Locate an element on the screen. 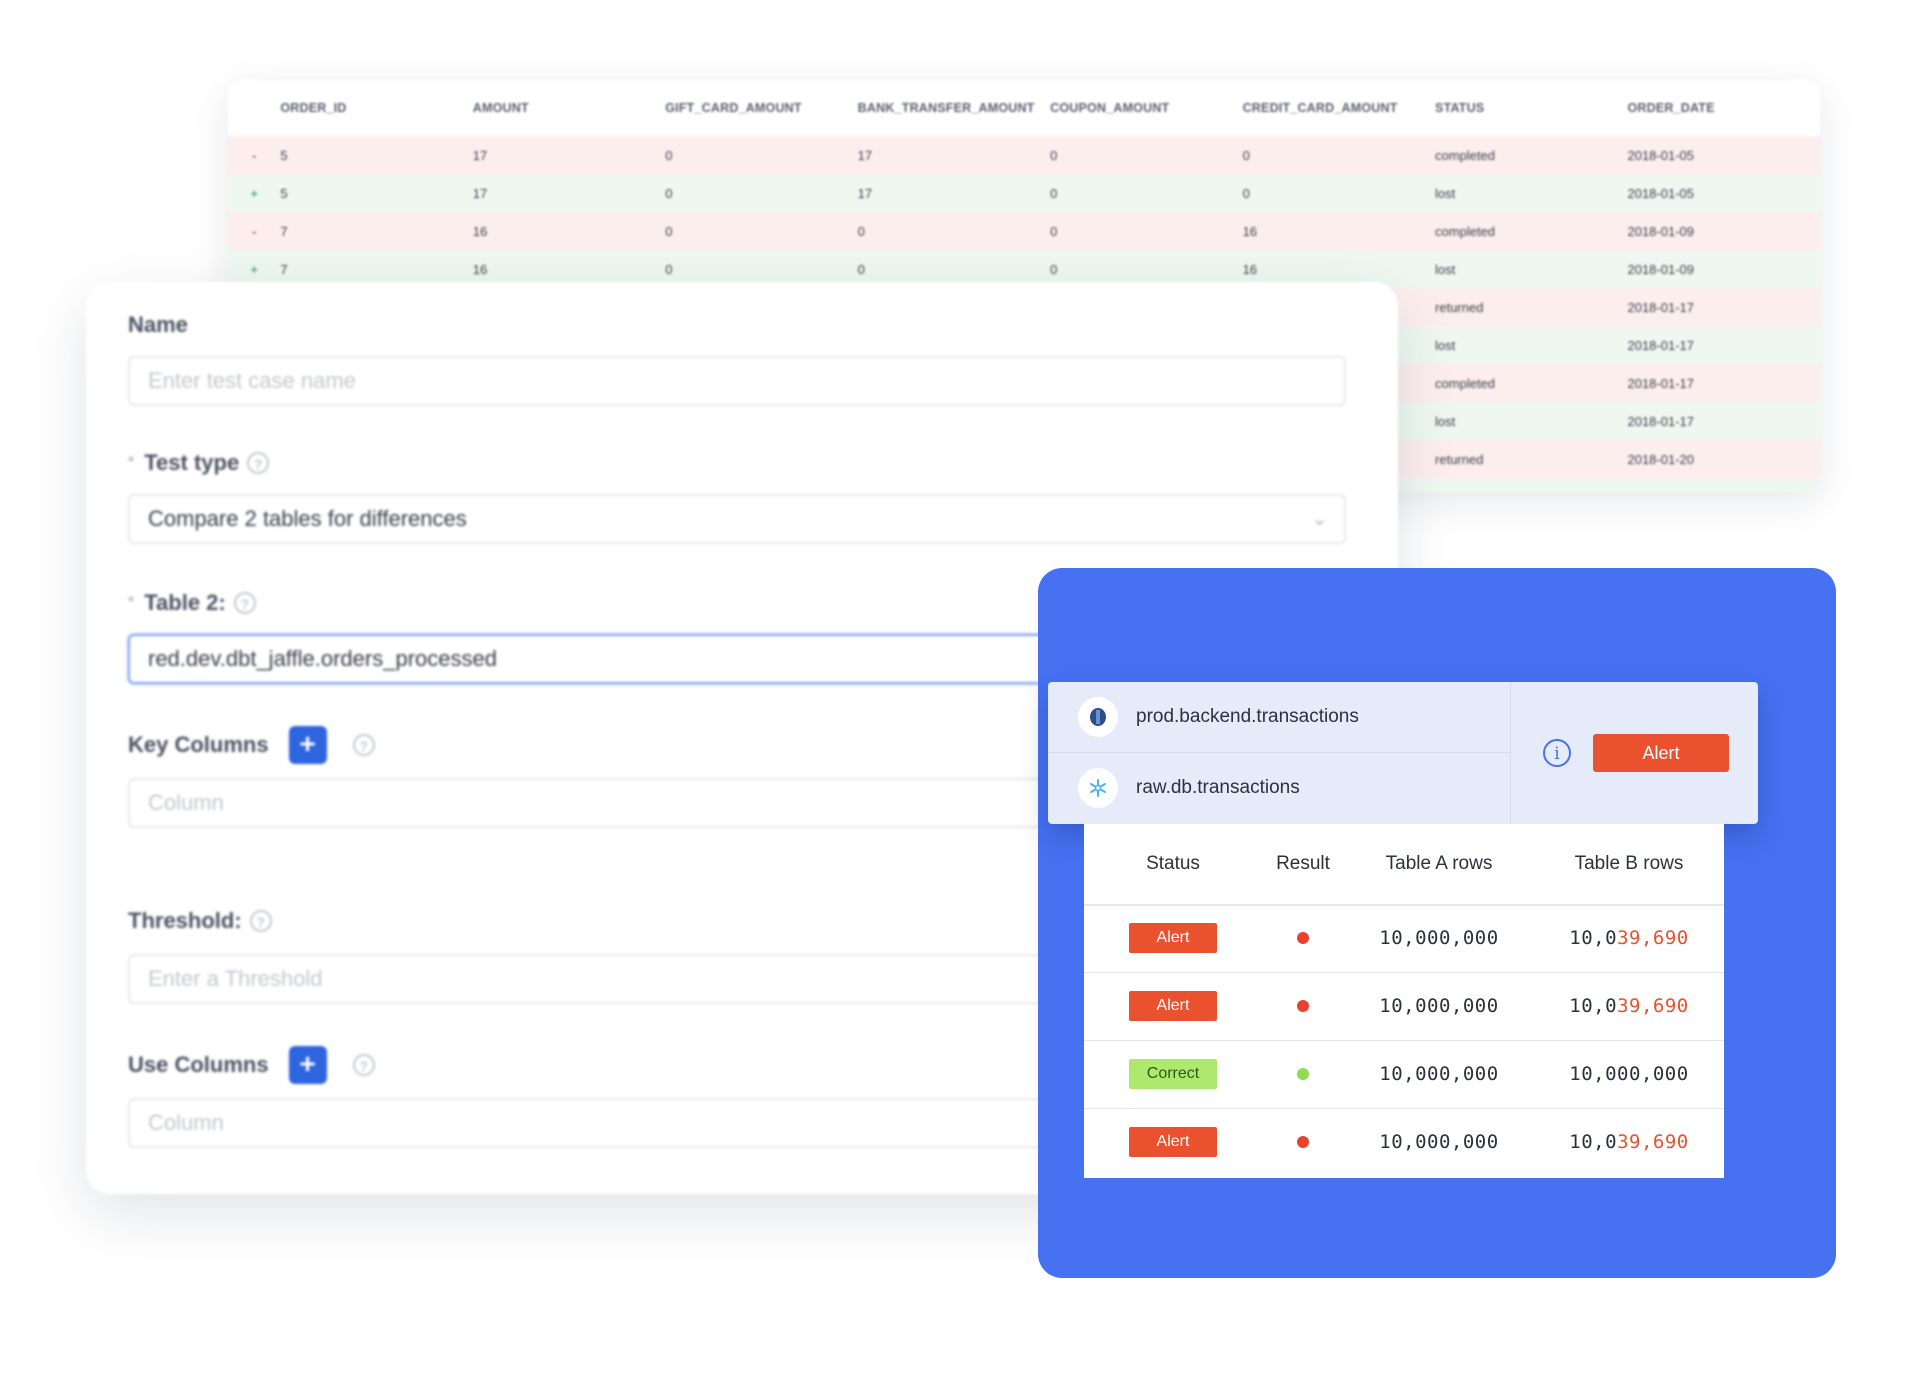 This screenshot has width=1920, height=1373. table2-value: red.dev.dbt_jaffle.orders_processed is located at coordinates (322, 658).